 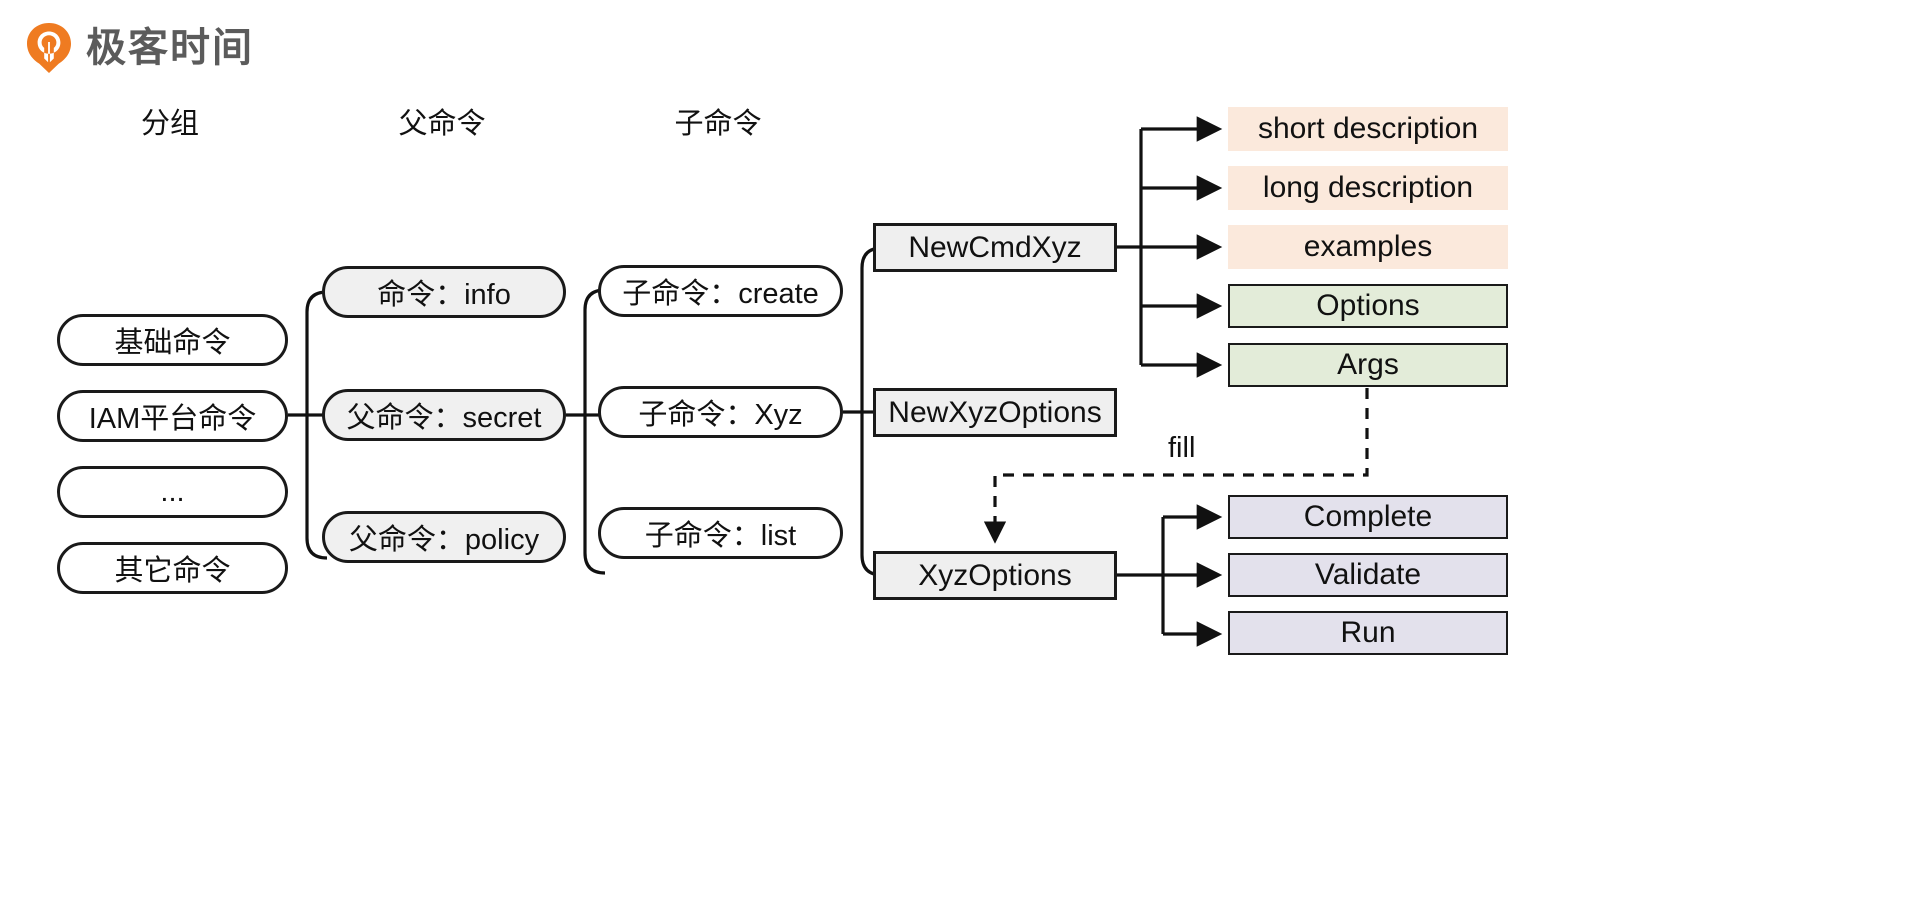 I want to click on column-header-group: 分组, so click(x=169, y=124).